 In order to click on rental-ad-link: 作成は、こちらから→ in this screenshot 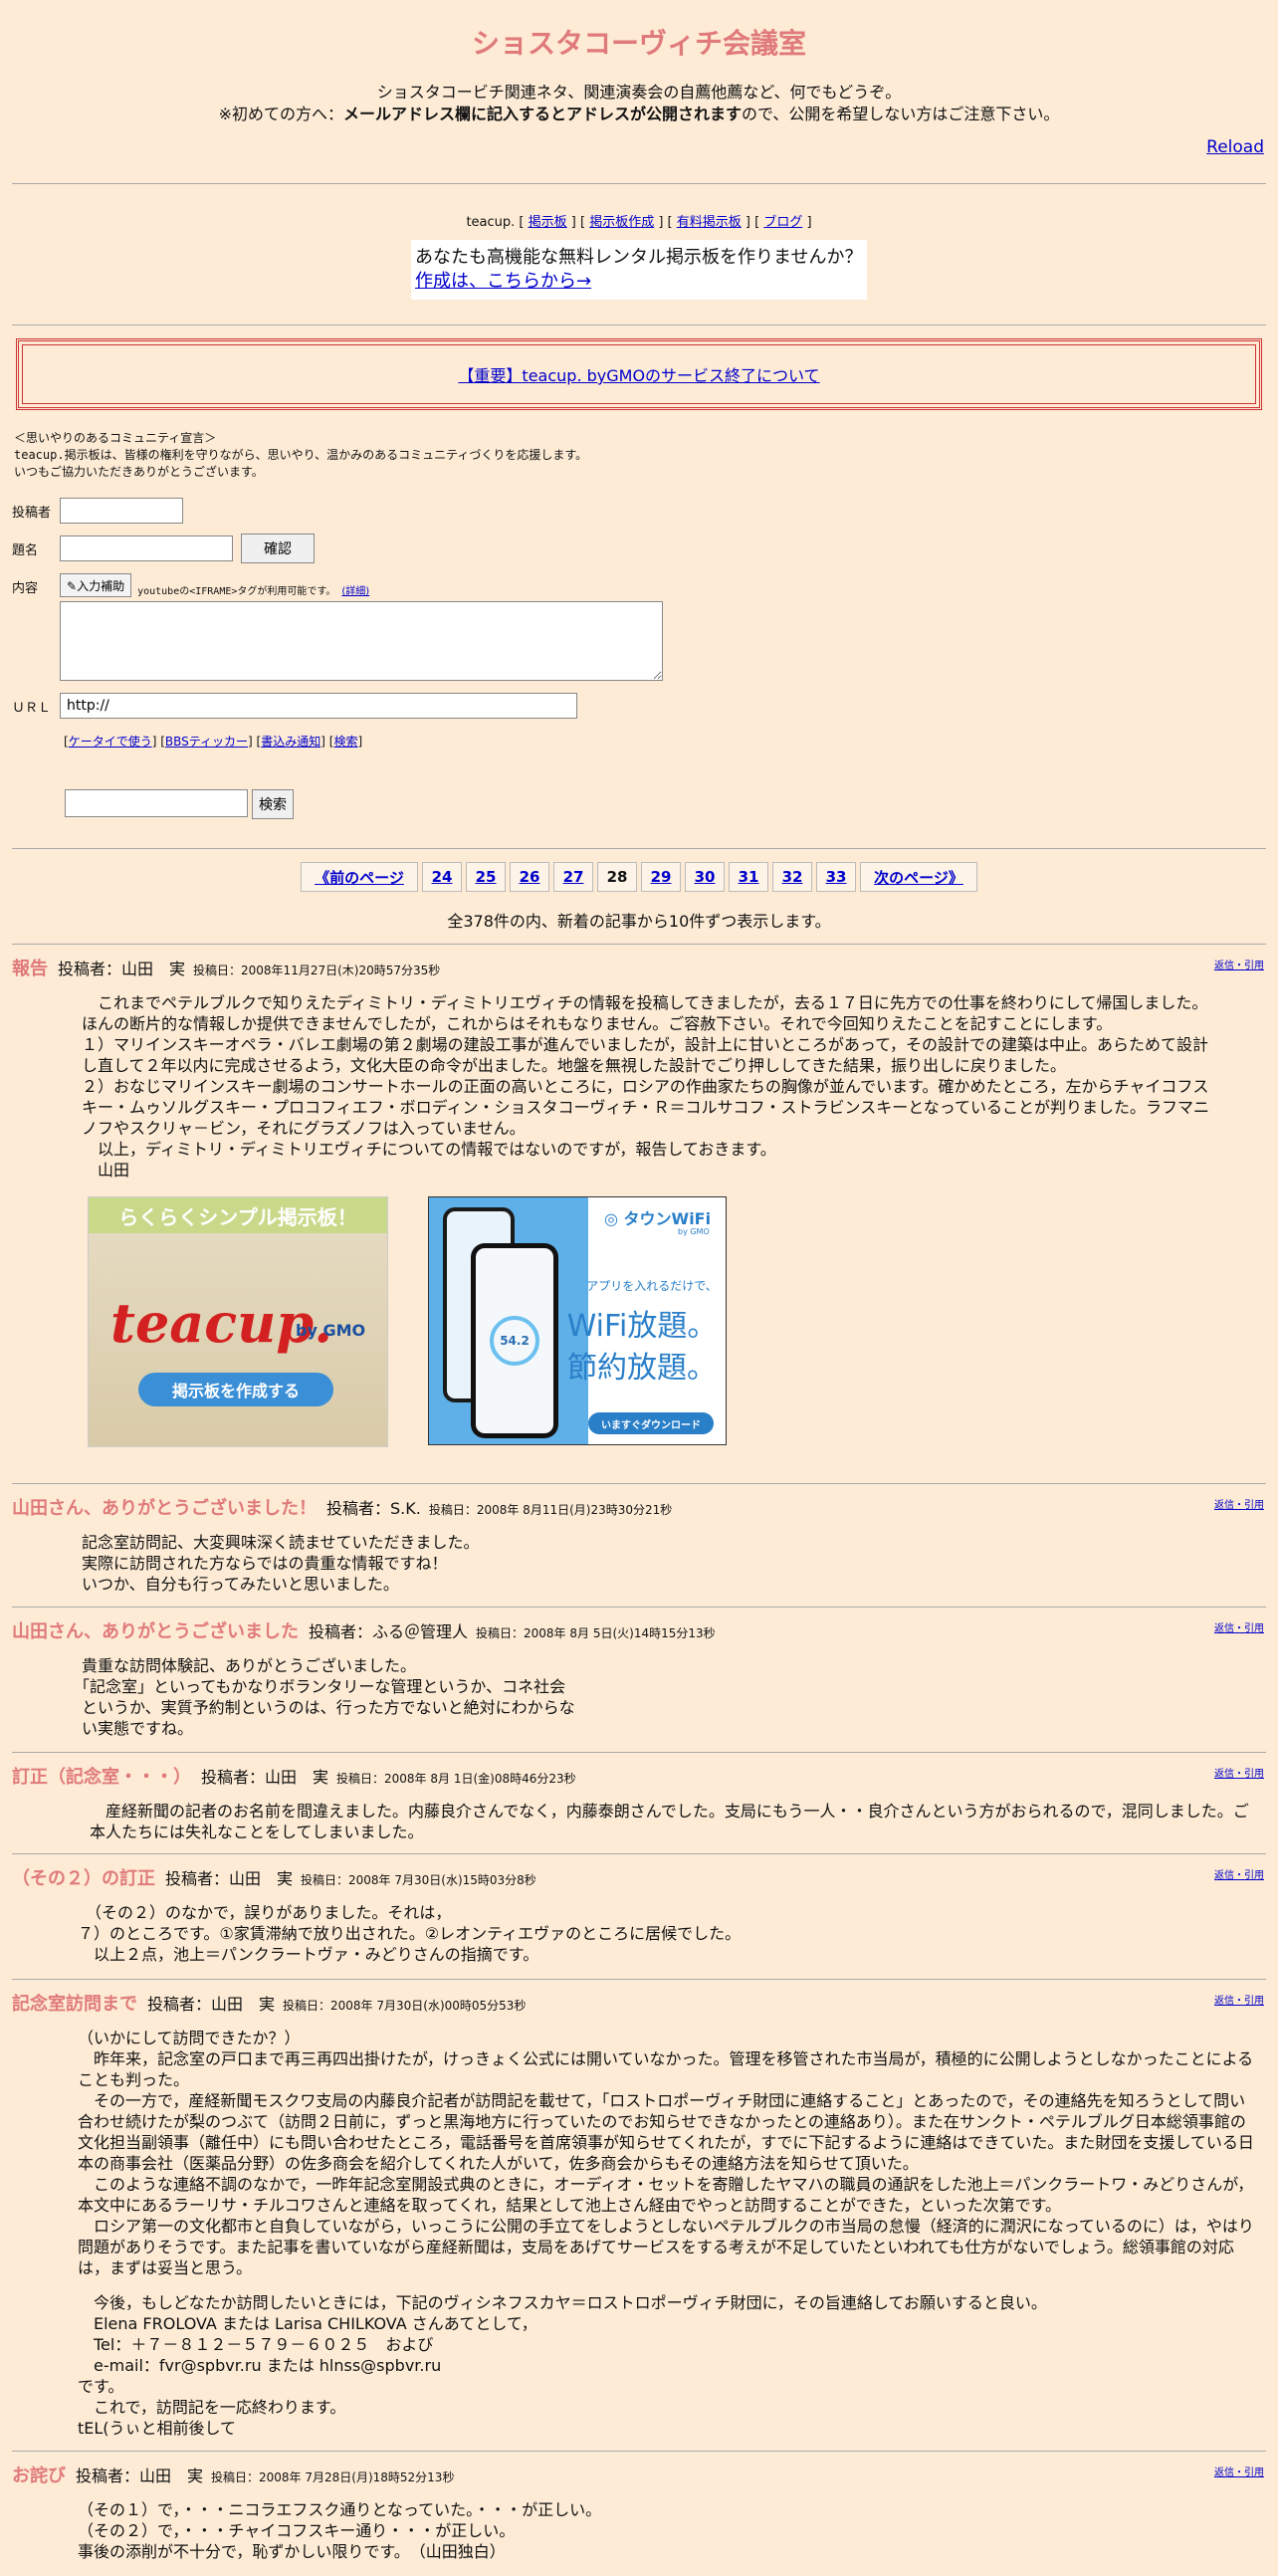, I will do `click(503, 281)`.